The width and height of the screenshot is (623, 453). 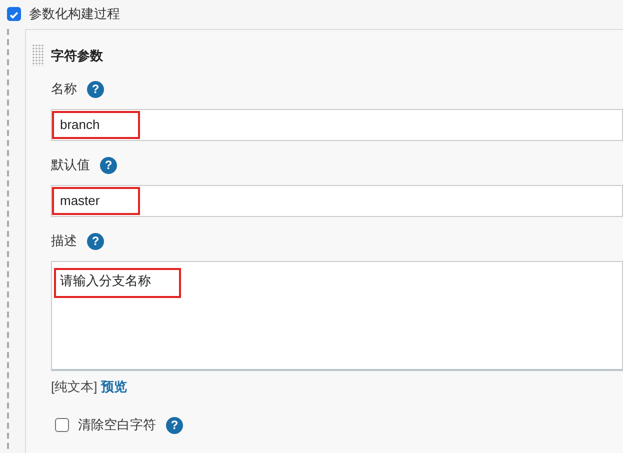 I want to click on checkbox-label: 参数化构建过程, so click(x=74, y=14).